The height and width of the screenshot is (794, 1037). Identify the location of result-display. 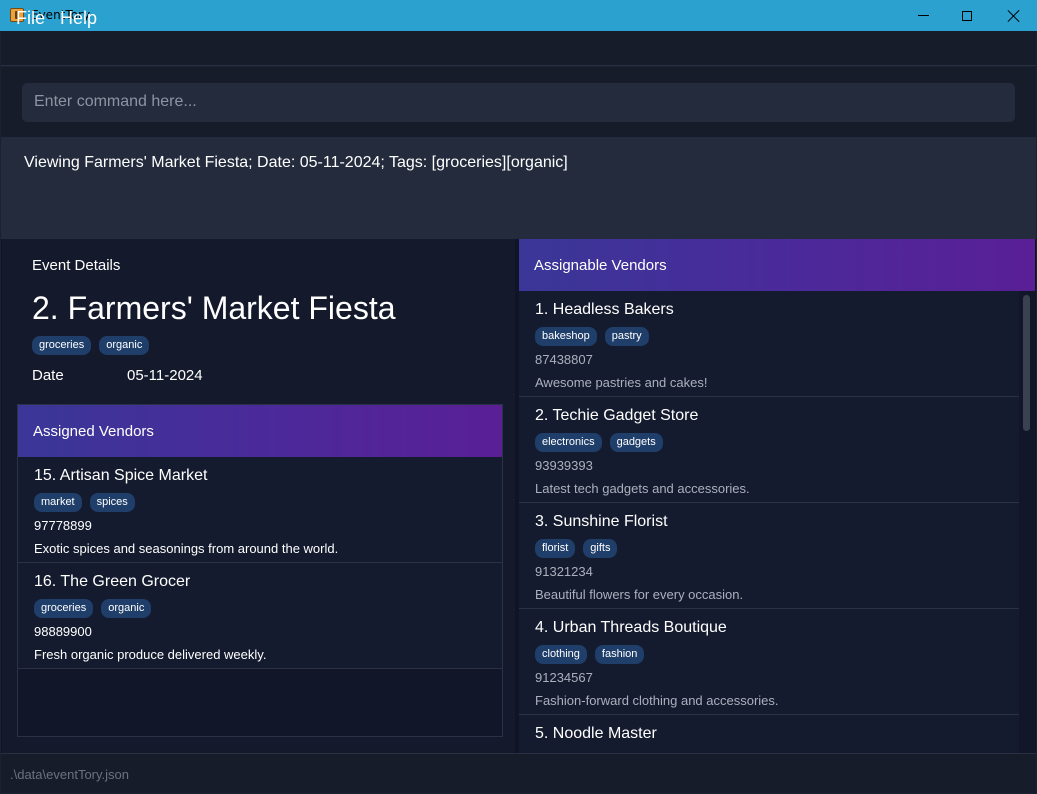
(518, 188).